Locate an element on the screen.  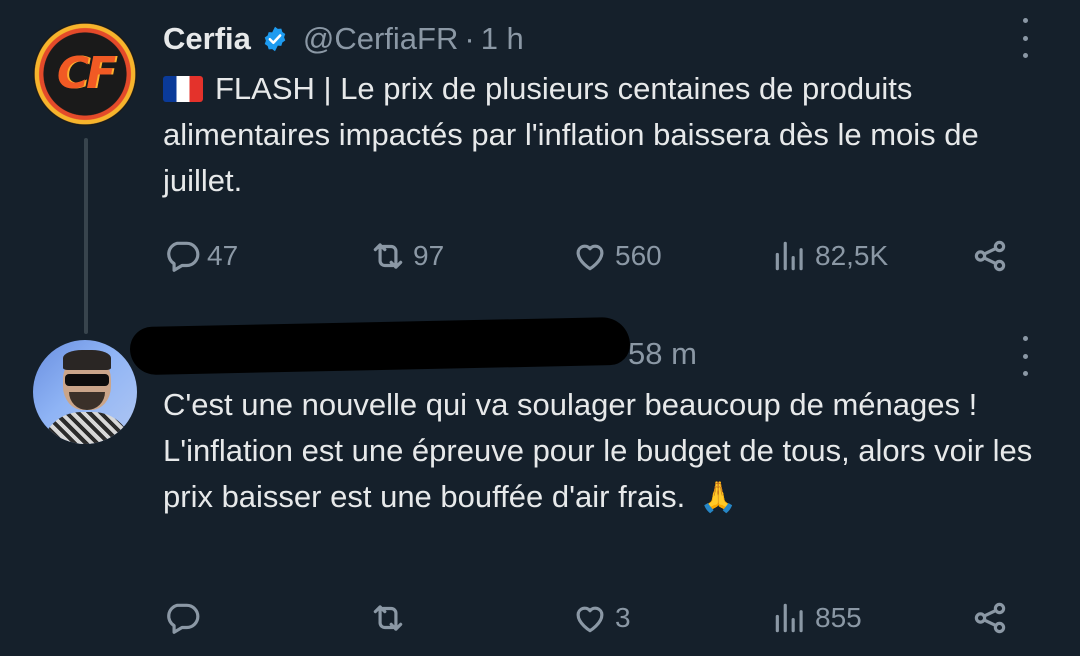
views-count: 82,5K is located at coordinates (852, 255).